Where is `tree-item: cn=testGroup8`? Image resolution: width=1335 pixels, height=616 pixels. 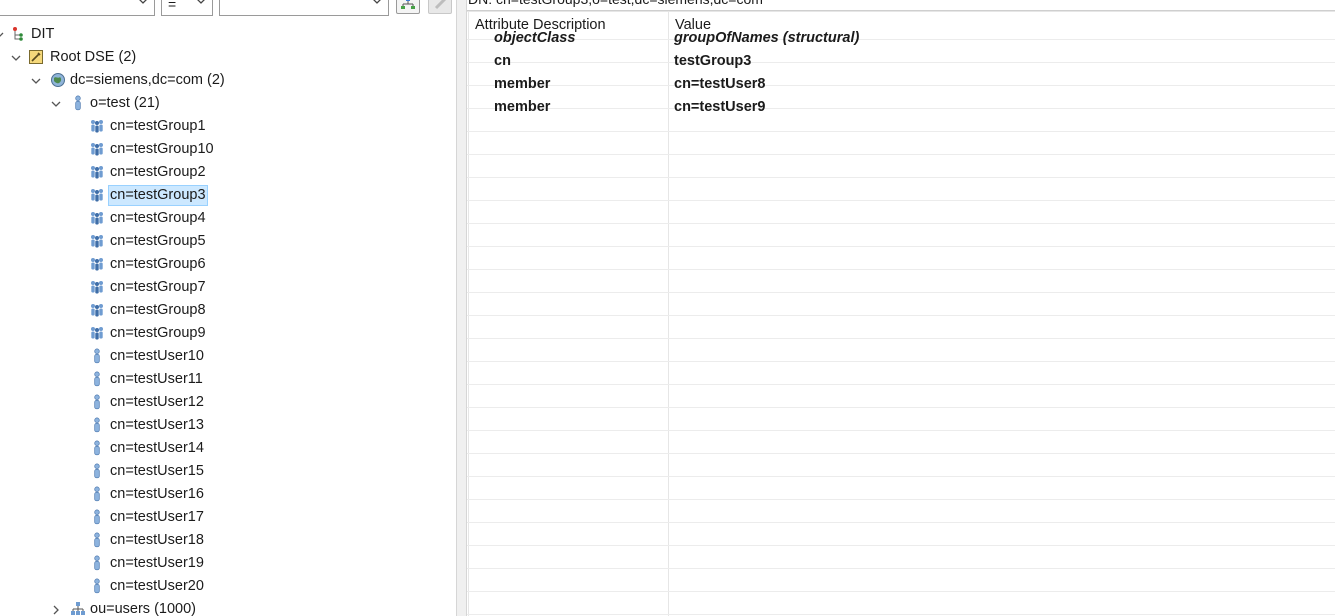
tree-item: cn=testGroup8 is located at coordinates (228, 310).